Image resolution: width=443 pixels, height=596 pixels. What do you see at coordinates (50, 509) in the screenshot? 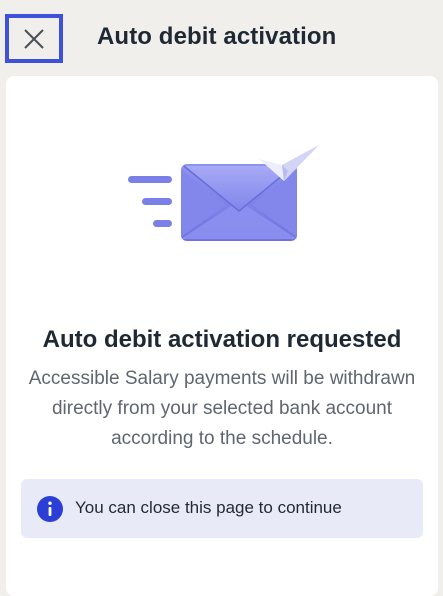
I see `info-icon` at bounding box center [50, 509].